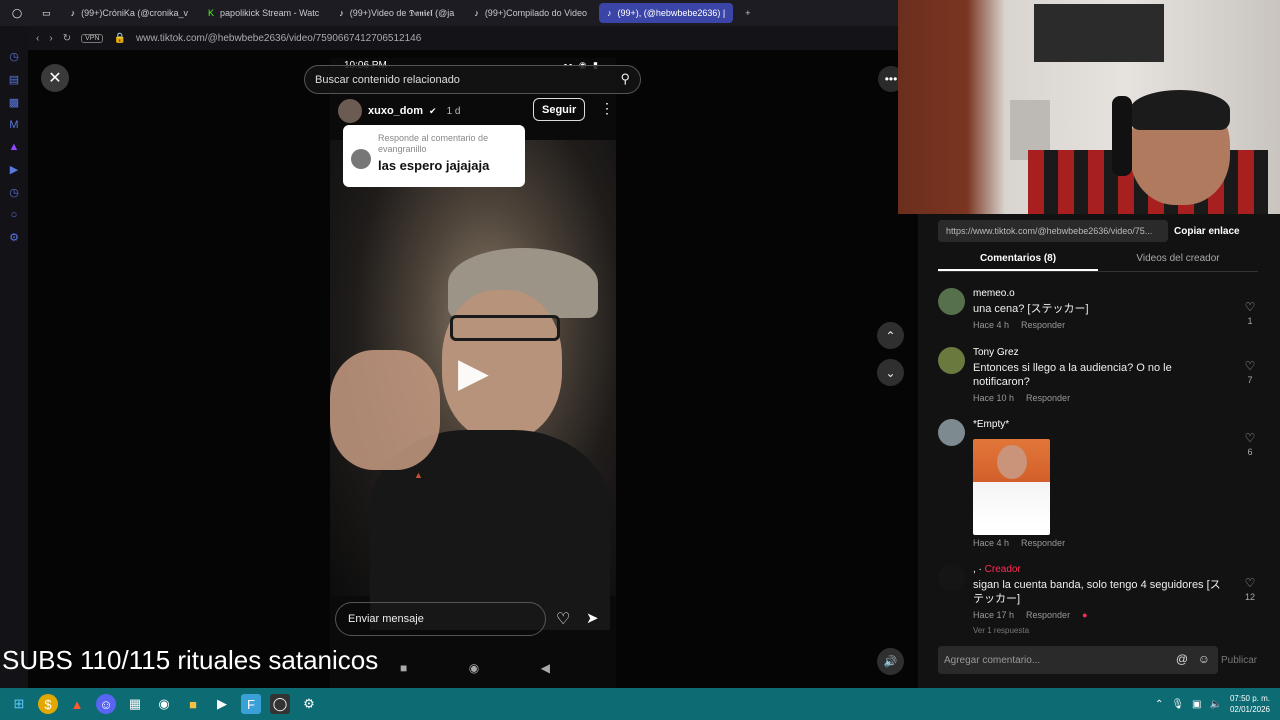 This screenshot has width=1280, height=720. I want to click on reply-text: las espero jajajaja, so click(434, 165).